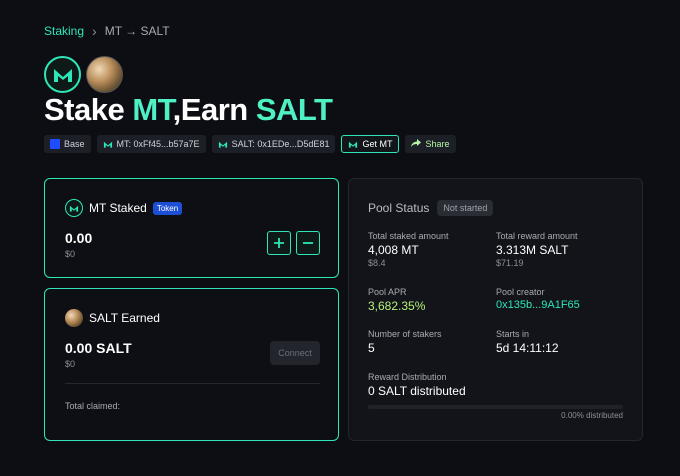 This screenshot has height=476, width=680. I want to click on total-reward-stat: Total reward amount 3.313M SALT $71.19, so click(537, 249).